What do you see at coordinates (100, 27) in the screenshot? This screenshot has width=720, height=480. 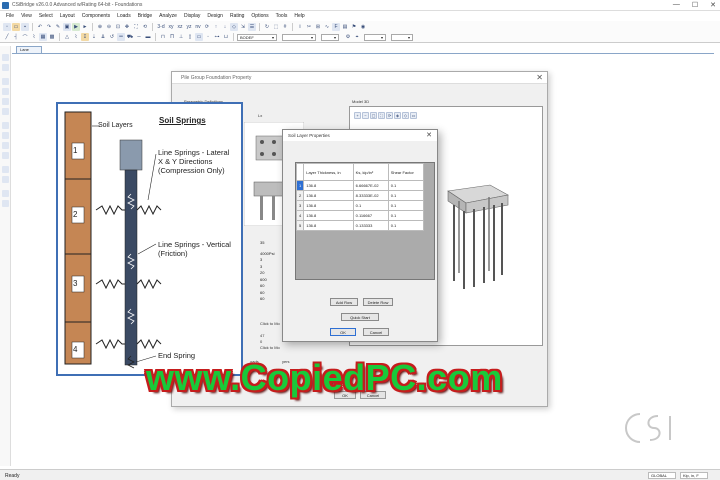 I see `zoom-in-icon: ⊕` at bounding box center [100, 27].